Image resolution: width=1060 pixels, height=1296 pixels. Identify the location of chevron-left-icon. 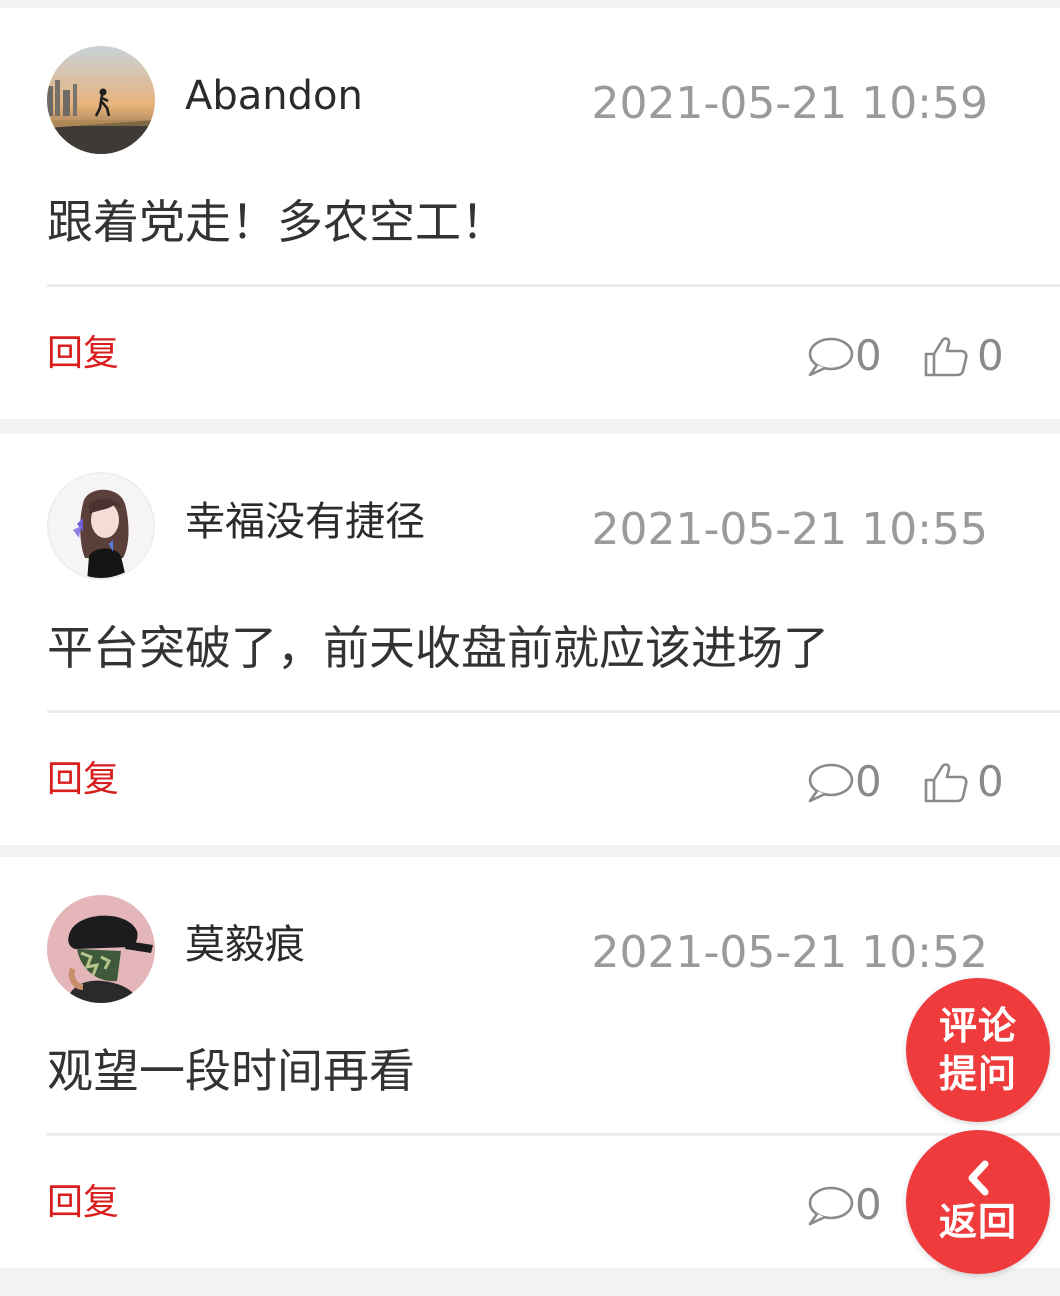
(978, 1178).